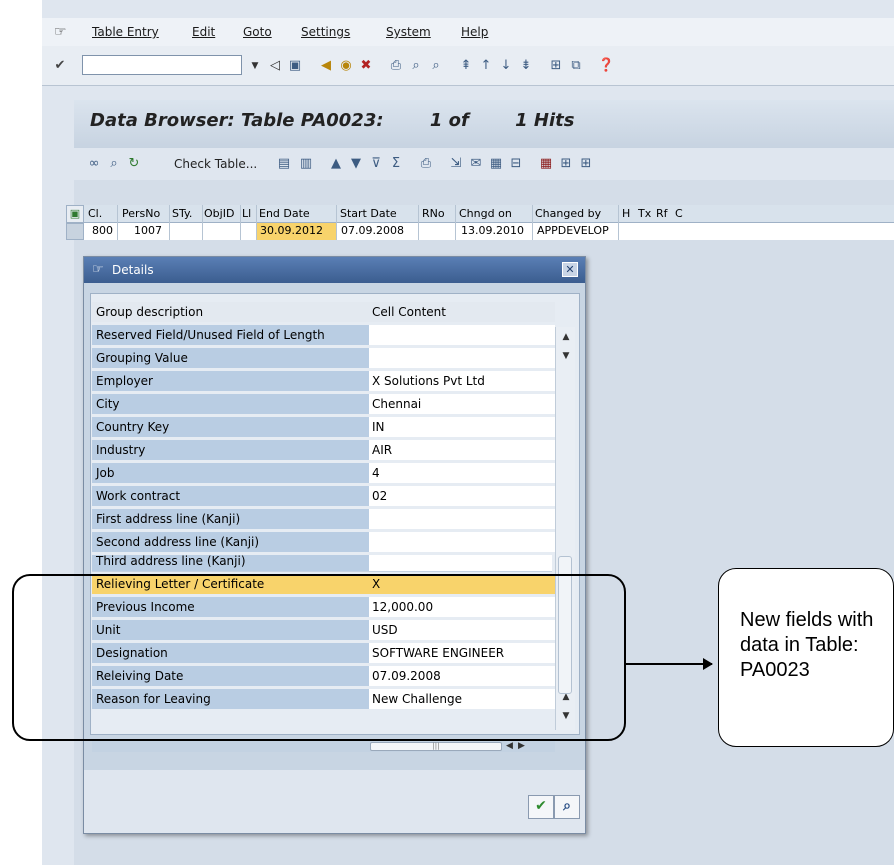 Image resolution: width=894 pixels, height=865 pixels. Describe the element at coordinates (644, 213) in the screenshot. I see `col-tx: Tx` at that location.